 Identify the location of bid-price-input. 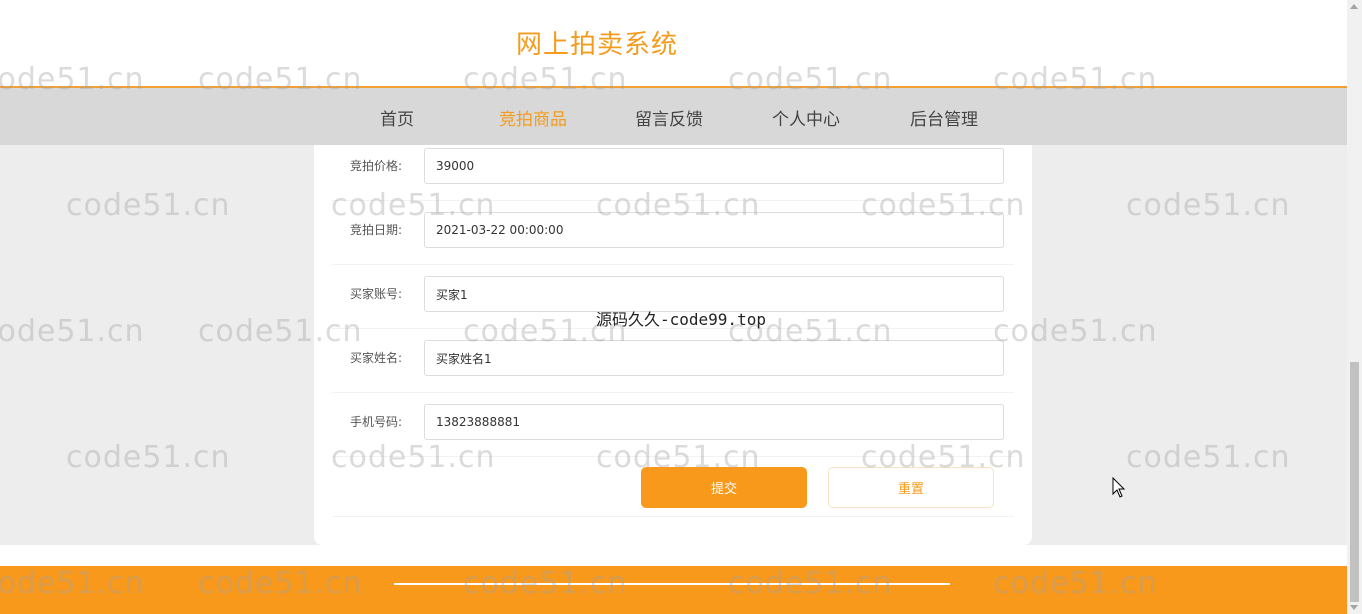
(714, 166).